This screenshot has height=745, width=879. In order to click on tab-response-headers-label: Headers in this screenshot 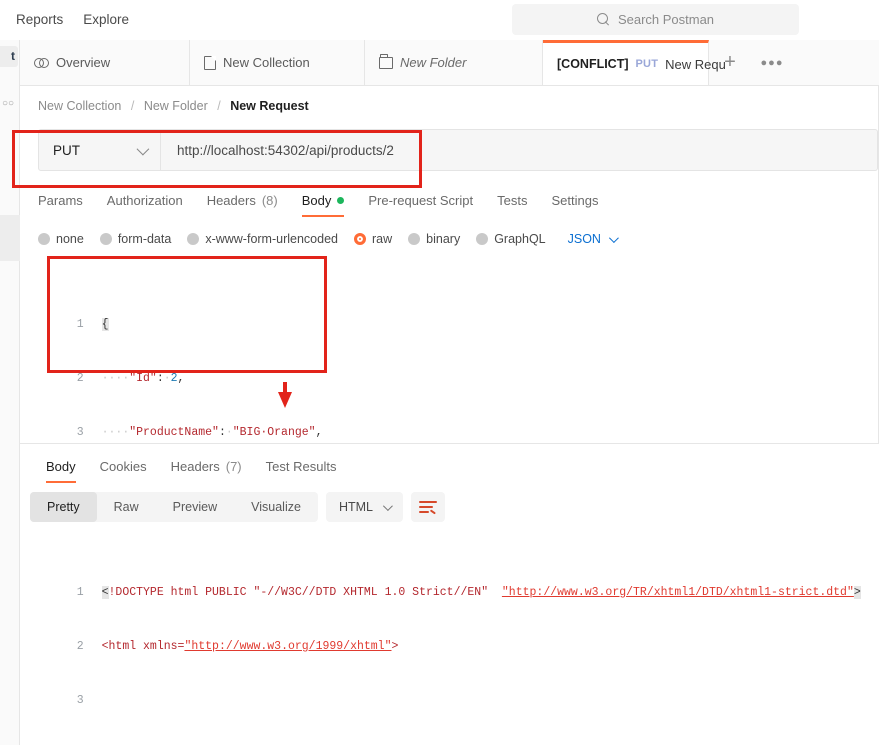, I will do `click(195, 466)`.